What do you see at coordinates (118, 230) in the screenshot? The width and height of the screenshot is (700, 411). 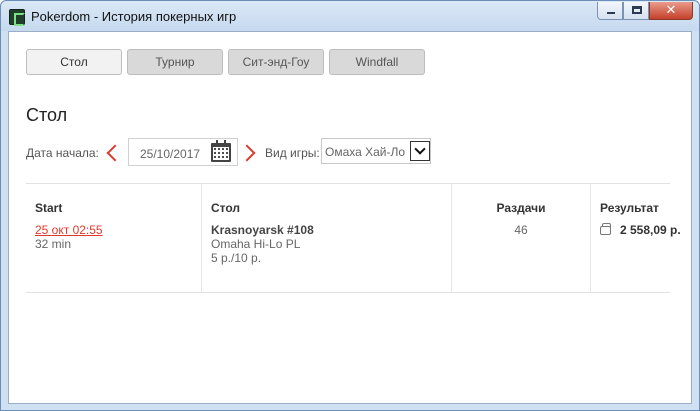 I see `session-start-link: 25 окт 02:55` at bounding box center [118, 230].